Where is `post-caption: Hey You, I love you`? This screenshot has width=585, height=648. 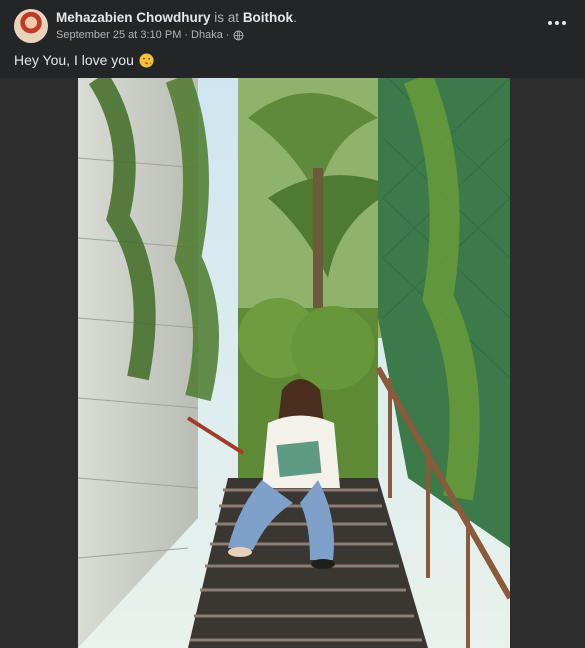 post-caption: Hey You, I love you is located at coordinates (84, 60).